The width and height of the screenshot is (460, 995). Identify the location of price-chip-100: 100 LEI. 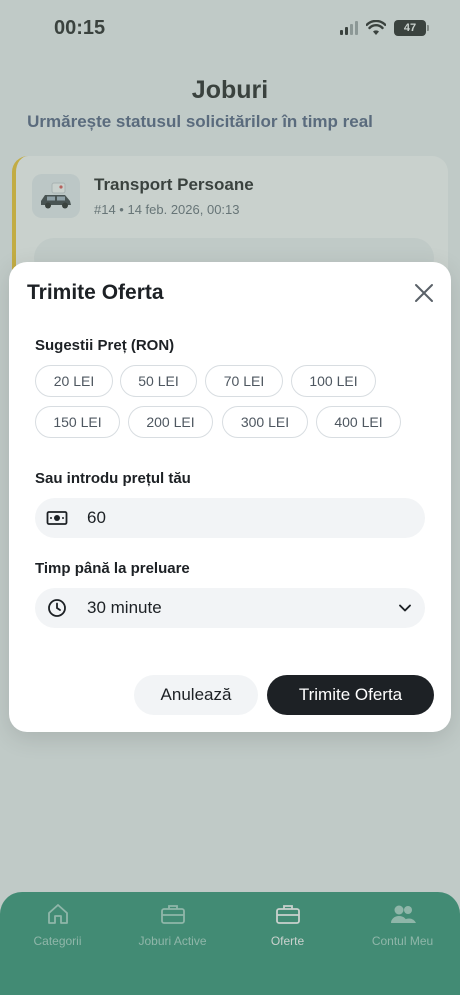
(333, 381).